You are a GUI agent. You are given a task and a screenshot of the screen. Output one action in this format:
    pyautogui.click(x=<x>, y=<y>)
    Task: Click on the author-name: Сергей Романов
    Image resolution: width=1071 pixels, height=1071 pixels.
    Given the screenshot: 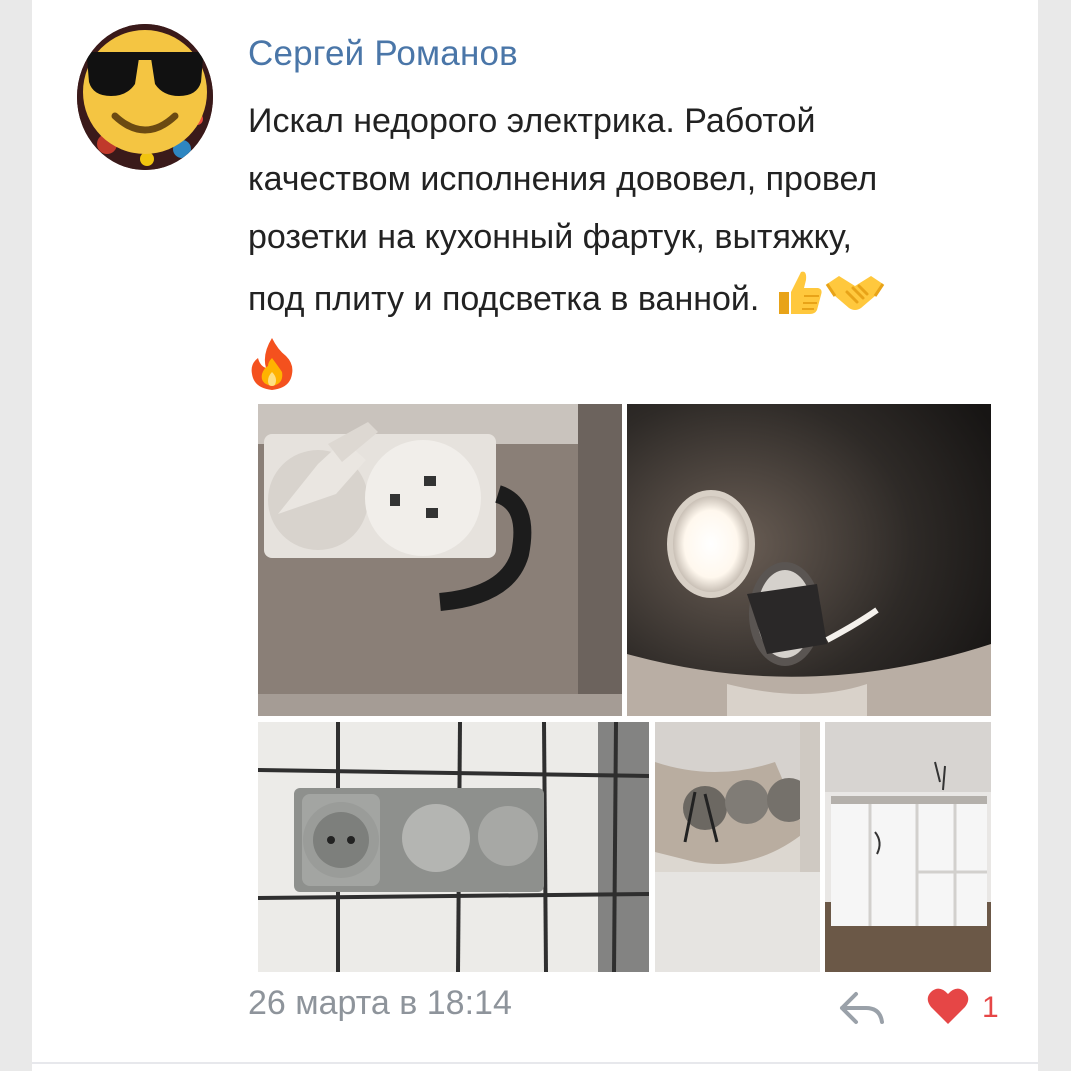 What is the action you would take?
    pyautogui.click(x=383, y=54)
    